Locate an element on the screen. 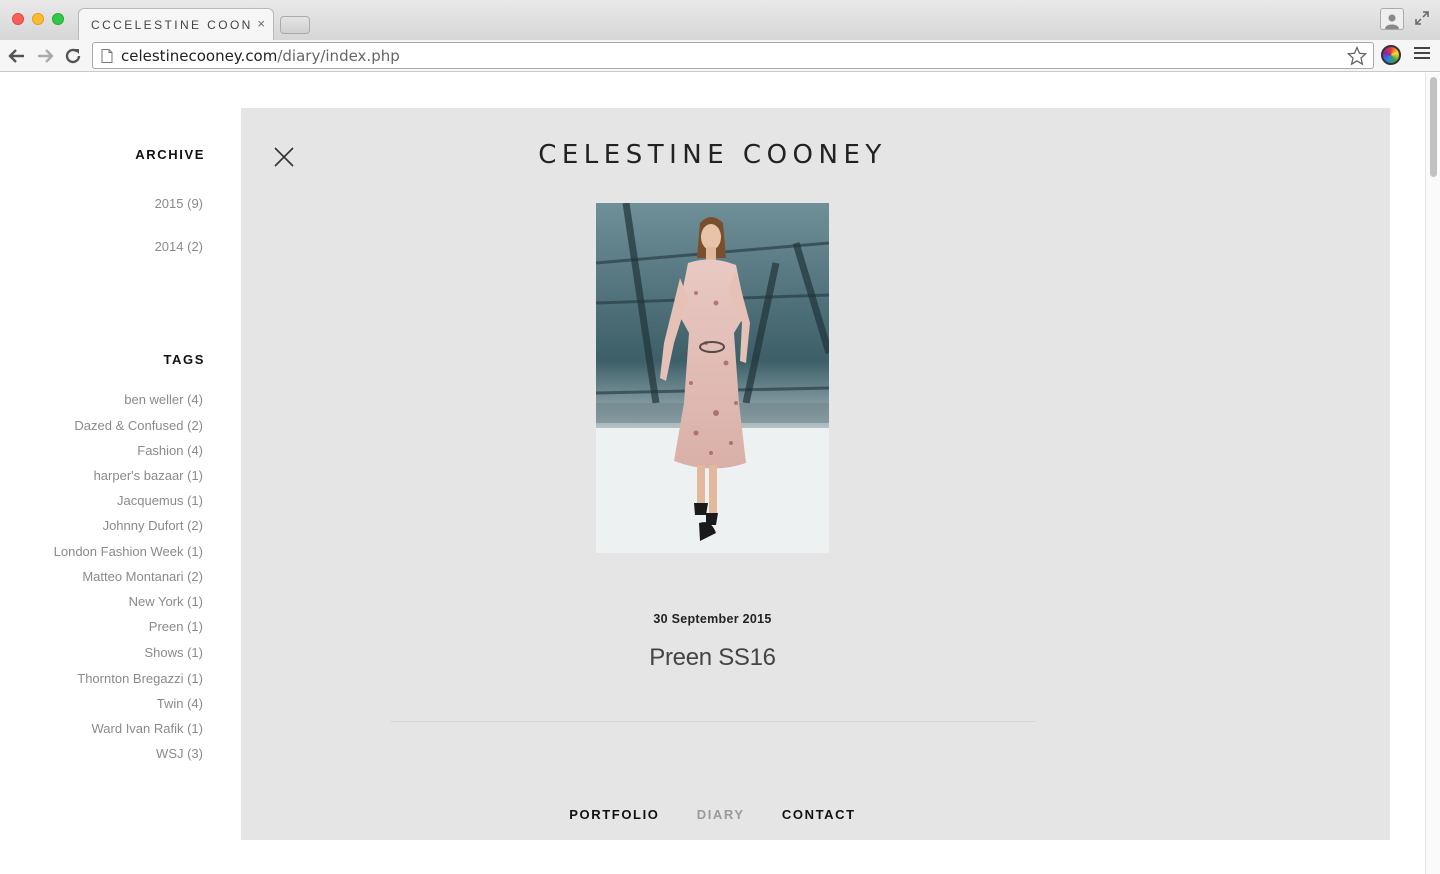 The height and width of the screenshot is (874, 1440). tag-item: Matteo Montanari (2) is located at coordinates (142, 576).